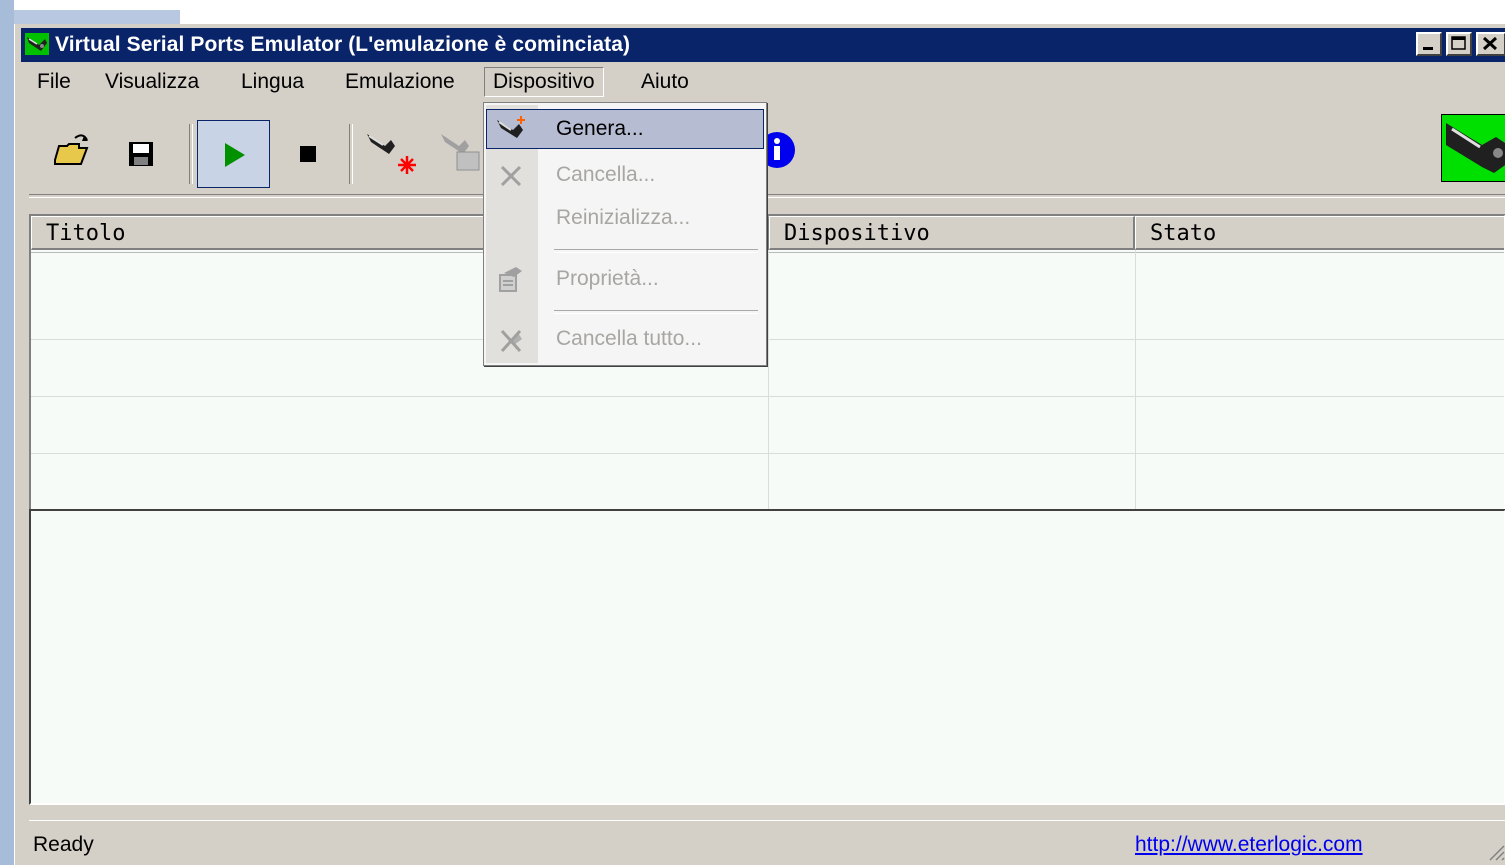  I want to click on open-icon, so click(71, 149).